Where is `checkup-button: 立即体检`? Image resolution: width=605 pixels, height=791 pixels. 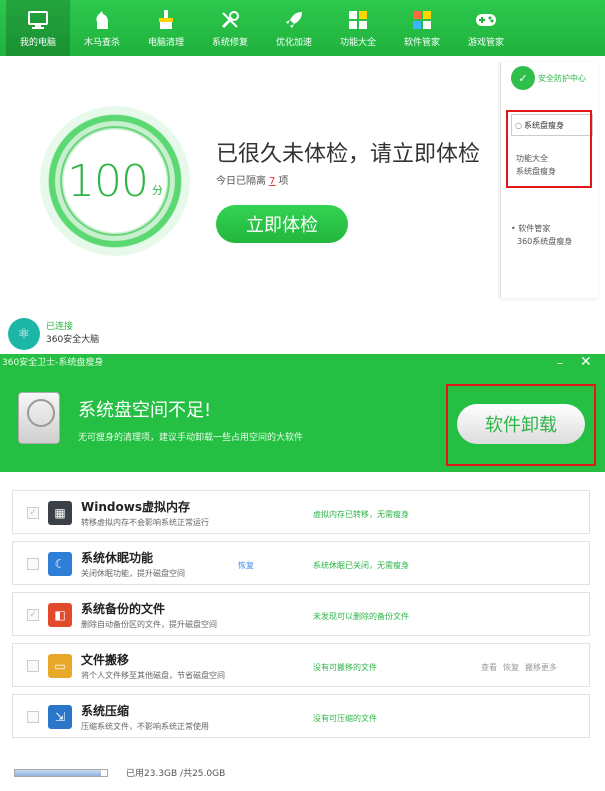
checkup-button: 立即体检 is located at coordinates (282, 224).